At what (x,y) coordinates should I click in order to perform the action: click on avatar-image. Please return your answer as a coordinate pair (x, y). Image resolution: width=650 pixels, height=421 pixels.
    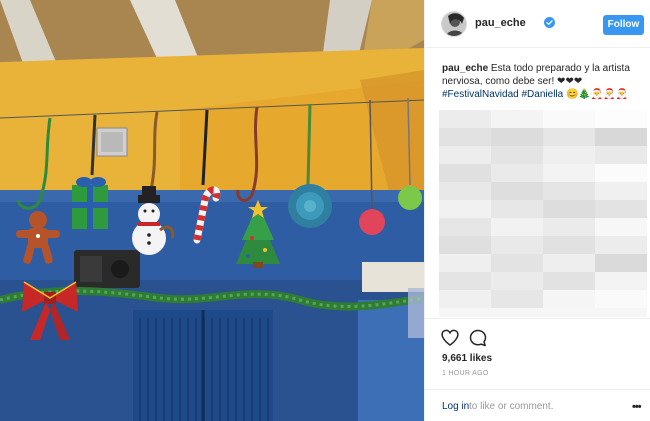
    Looking at the image, I should click on (454, 24).